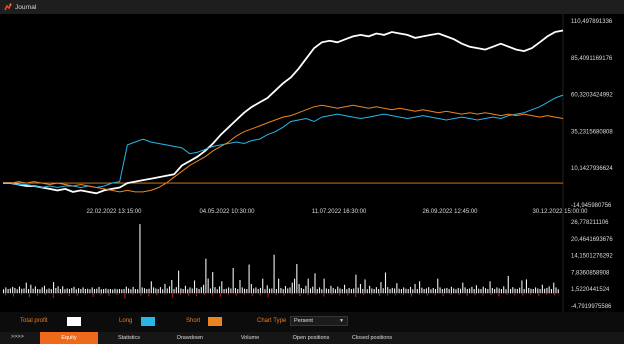  I want to click on tab-equity: Equity, so click(69, 338).